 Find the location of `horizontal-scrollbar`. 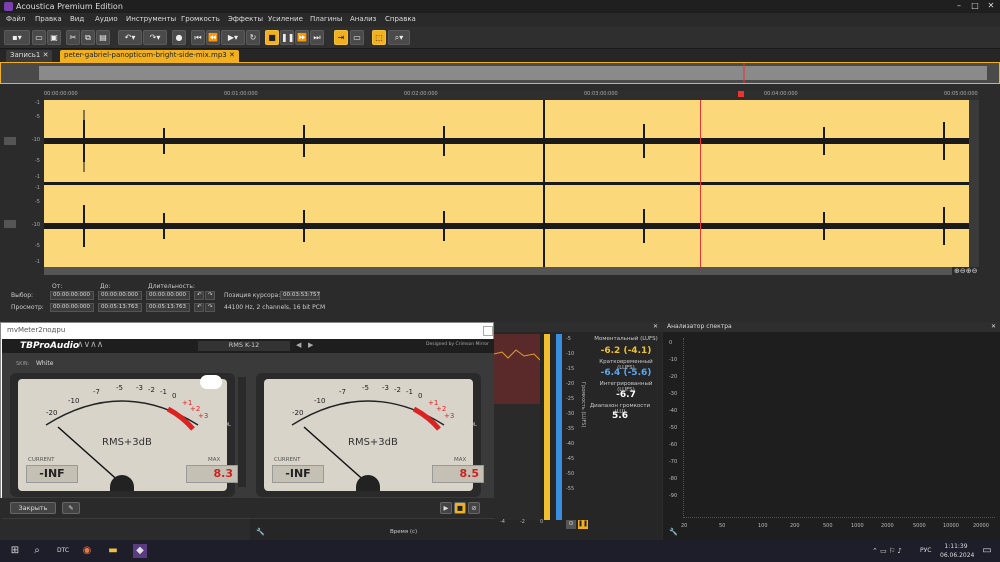

horizontal-scrollbar is located at coordinates (498, 271).